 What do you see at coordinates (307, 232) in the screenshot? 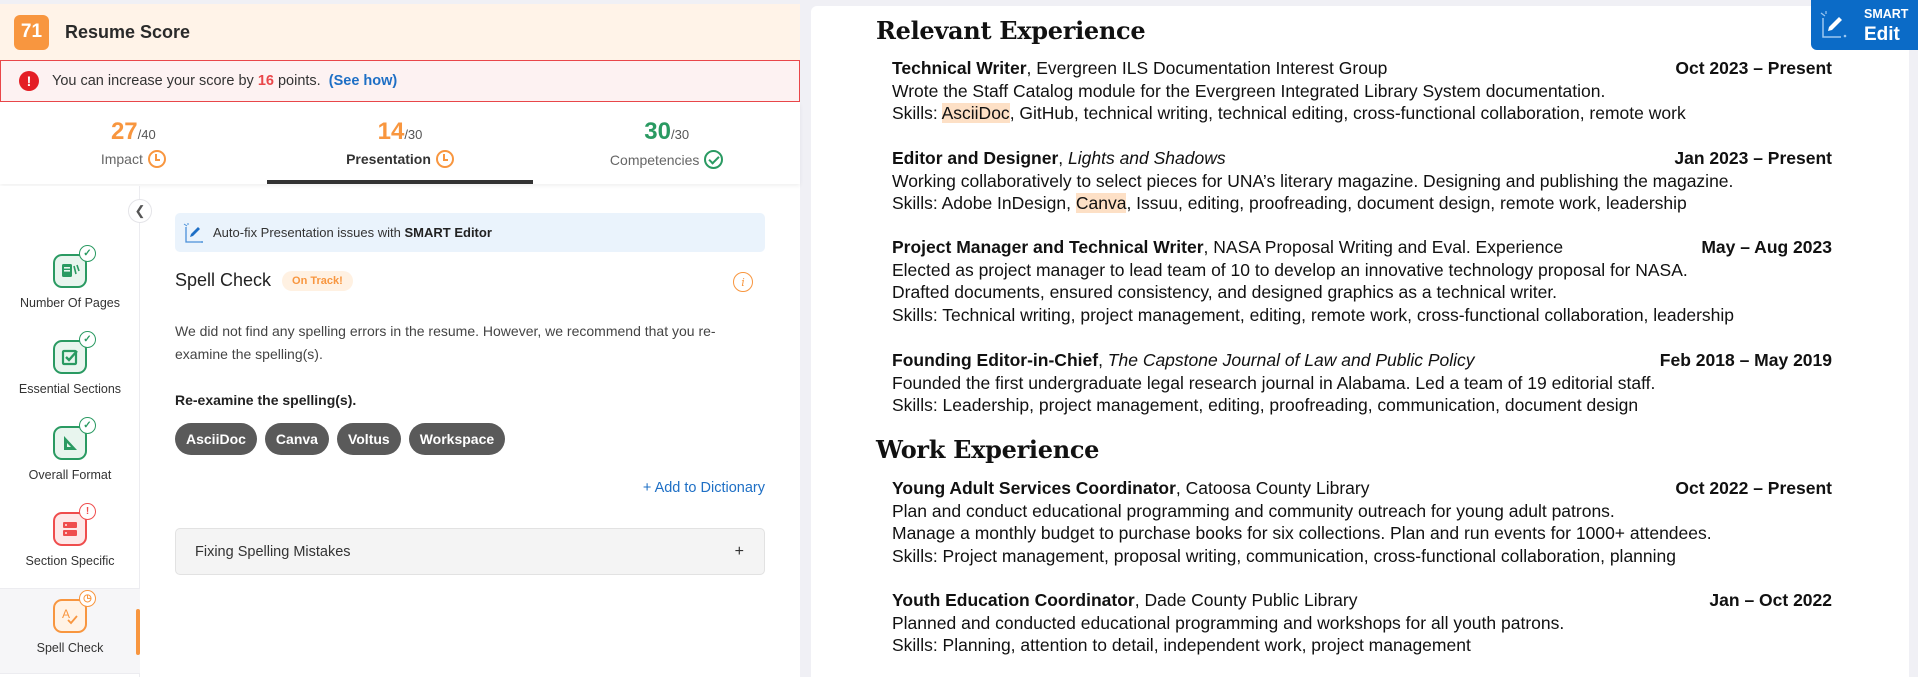
I see `banner-text-main: Auto-fix Presentation issues with` at bounding box center [307, 232].